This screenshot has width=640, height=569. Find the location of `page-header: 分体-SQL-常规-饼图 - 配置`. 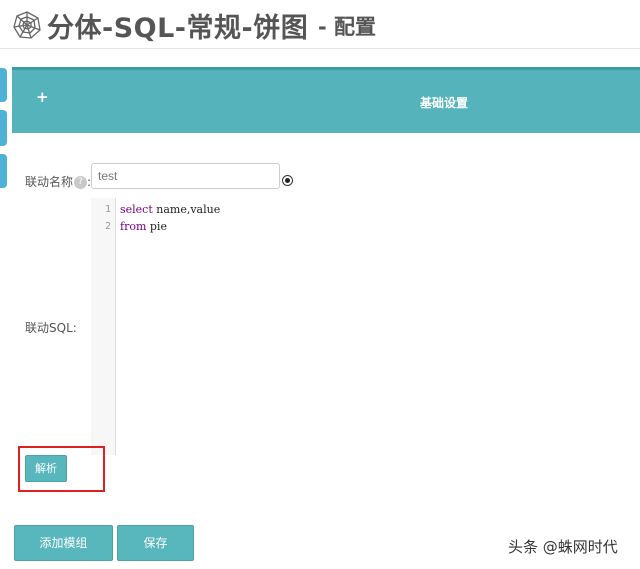

page-header: 分体-SQL-常规-饼图 - 配置 is located at coordinates (320, 24).